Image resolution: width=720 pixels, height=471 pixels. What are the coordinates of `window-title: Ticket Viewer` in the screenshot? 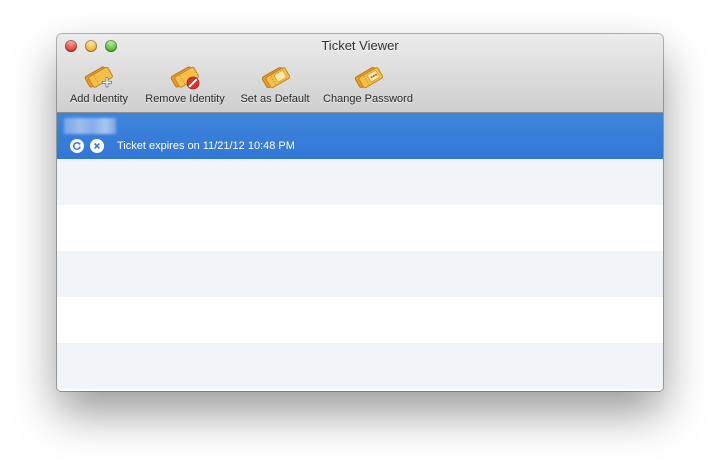 It's located at (360, 45).